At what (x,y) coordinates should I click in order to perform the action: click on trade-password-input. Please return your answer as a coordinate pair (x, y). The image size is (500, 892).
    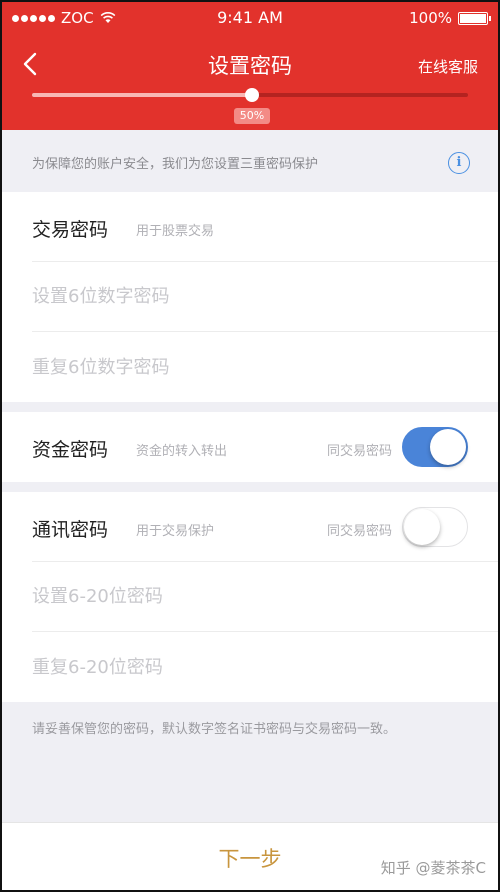
    Looking at the image, I should click on (265, 296).